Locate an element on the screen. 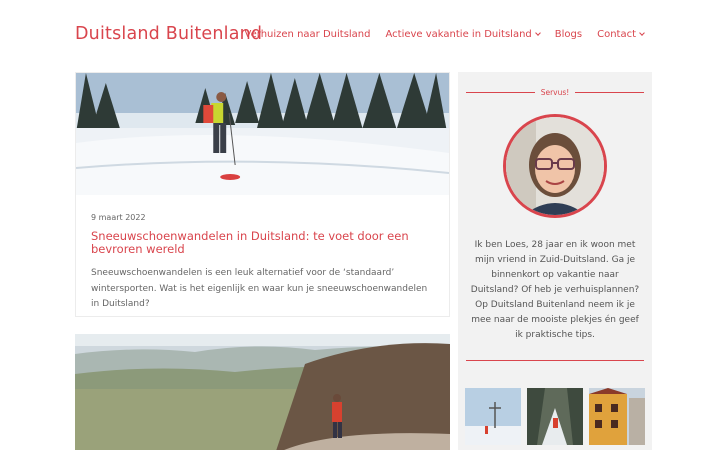 This screenshot has height=450, width=720. widget-heading-text: Servus! is located at coordinates (555, 92).